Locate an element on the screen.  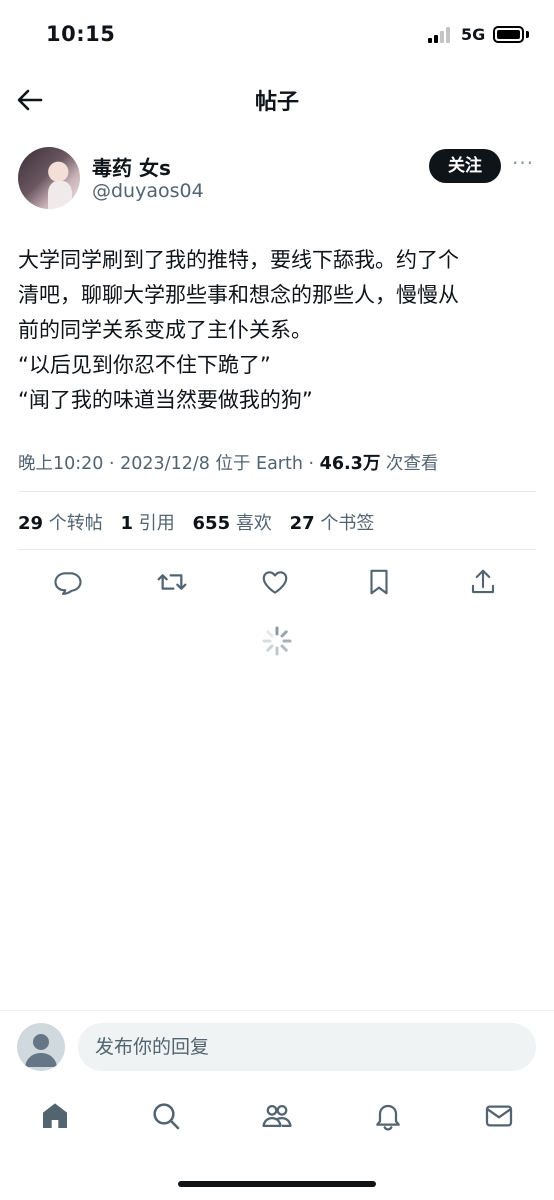
status-time: 10:15 is located at coordinates (81, 34).